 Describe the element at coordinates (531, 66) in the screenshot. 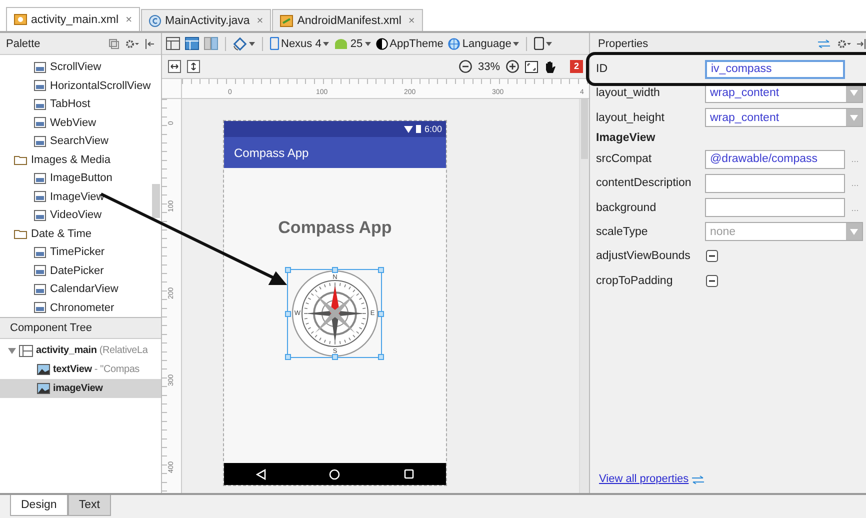

I see `fit-screen-icon` at that location.